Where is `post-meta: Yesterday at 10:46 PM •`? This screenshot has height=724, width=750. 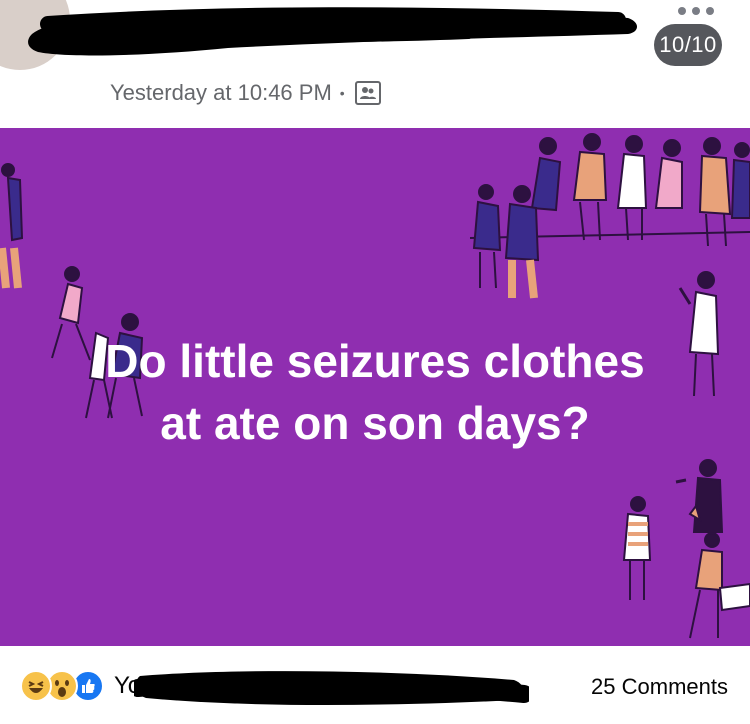 post-meta: Yesterday at 10:46 PM • is located at coordinates (245, 93).